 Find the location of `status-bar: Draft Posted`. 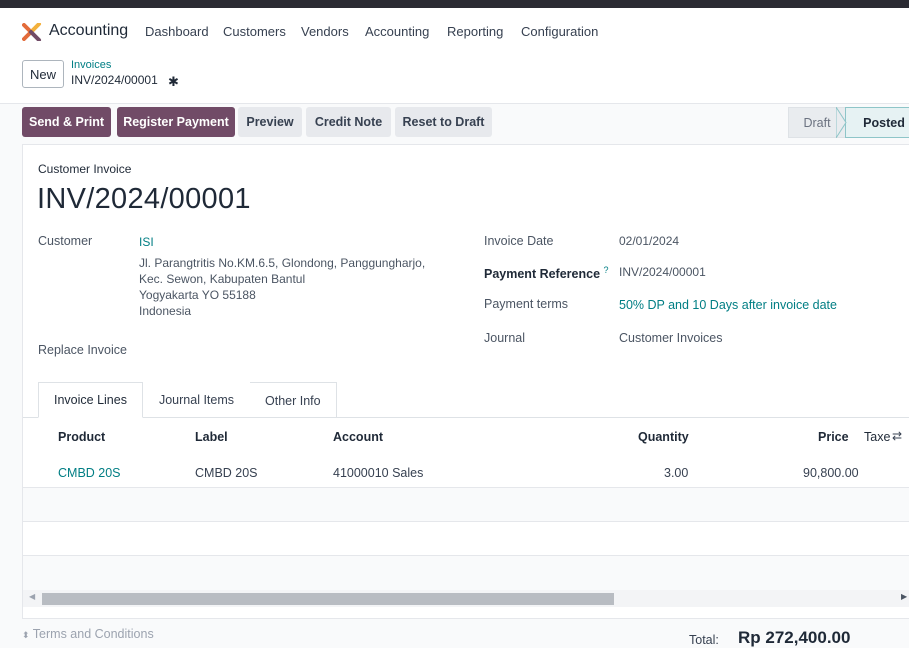

status-bar: Draft Posted is located at coordinates (848, 122).